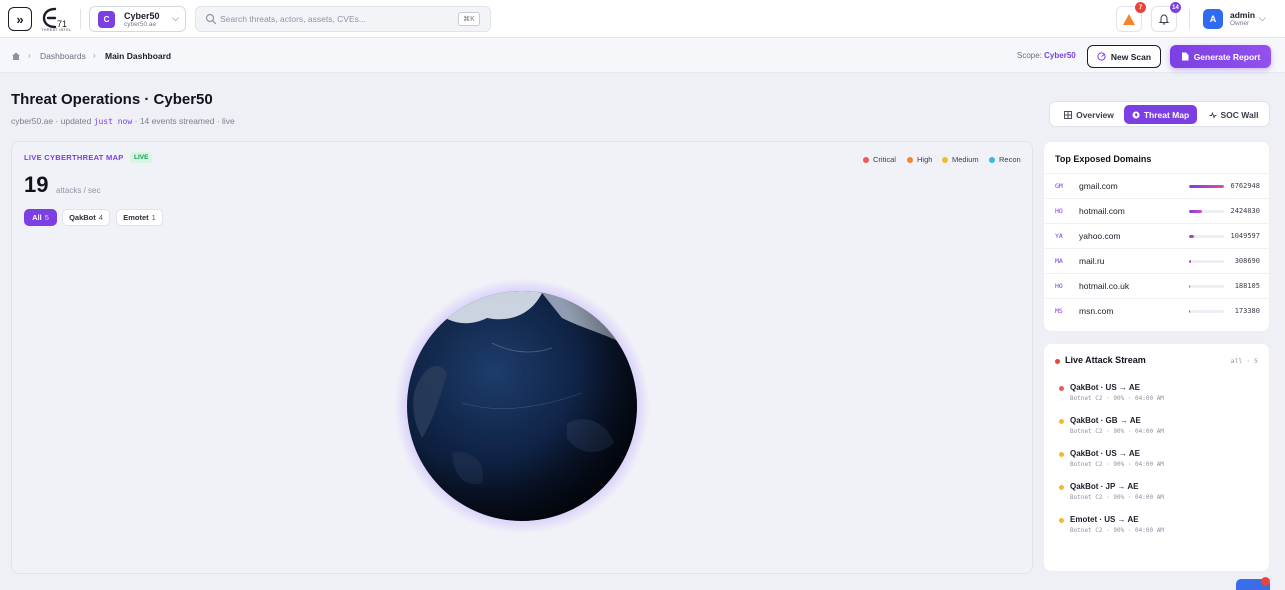 Image resolution: width=1285 pixels, height=590 pixels. Describe the element at coordinates (1157, 285) in the screenshot. I see `list-item: HO hotmail.co.uk 188105` at that location.